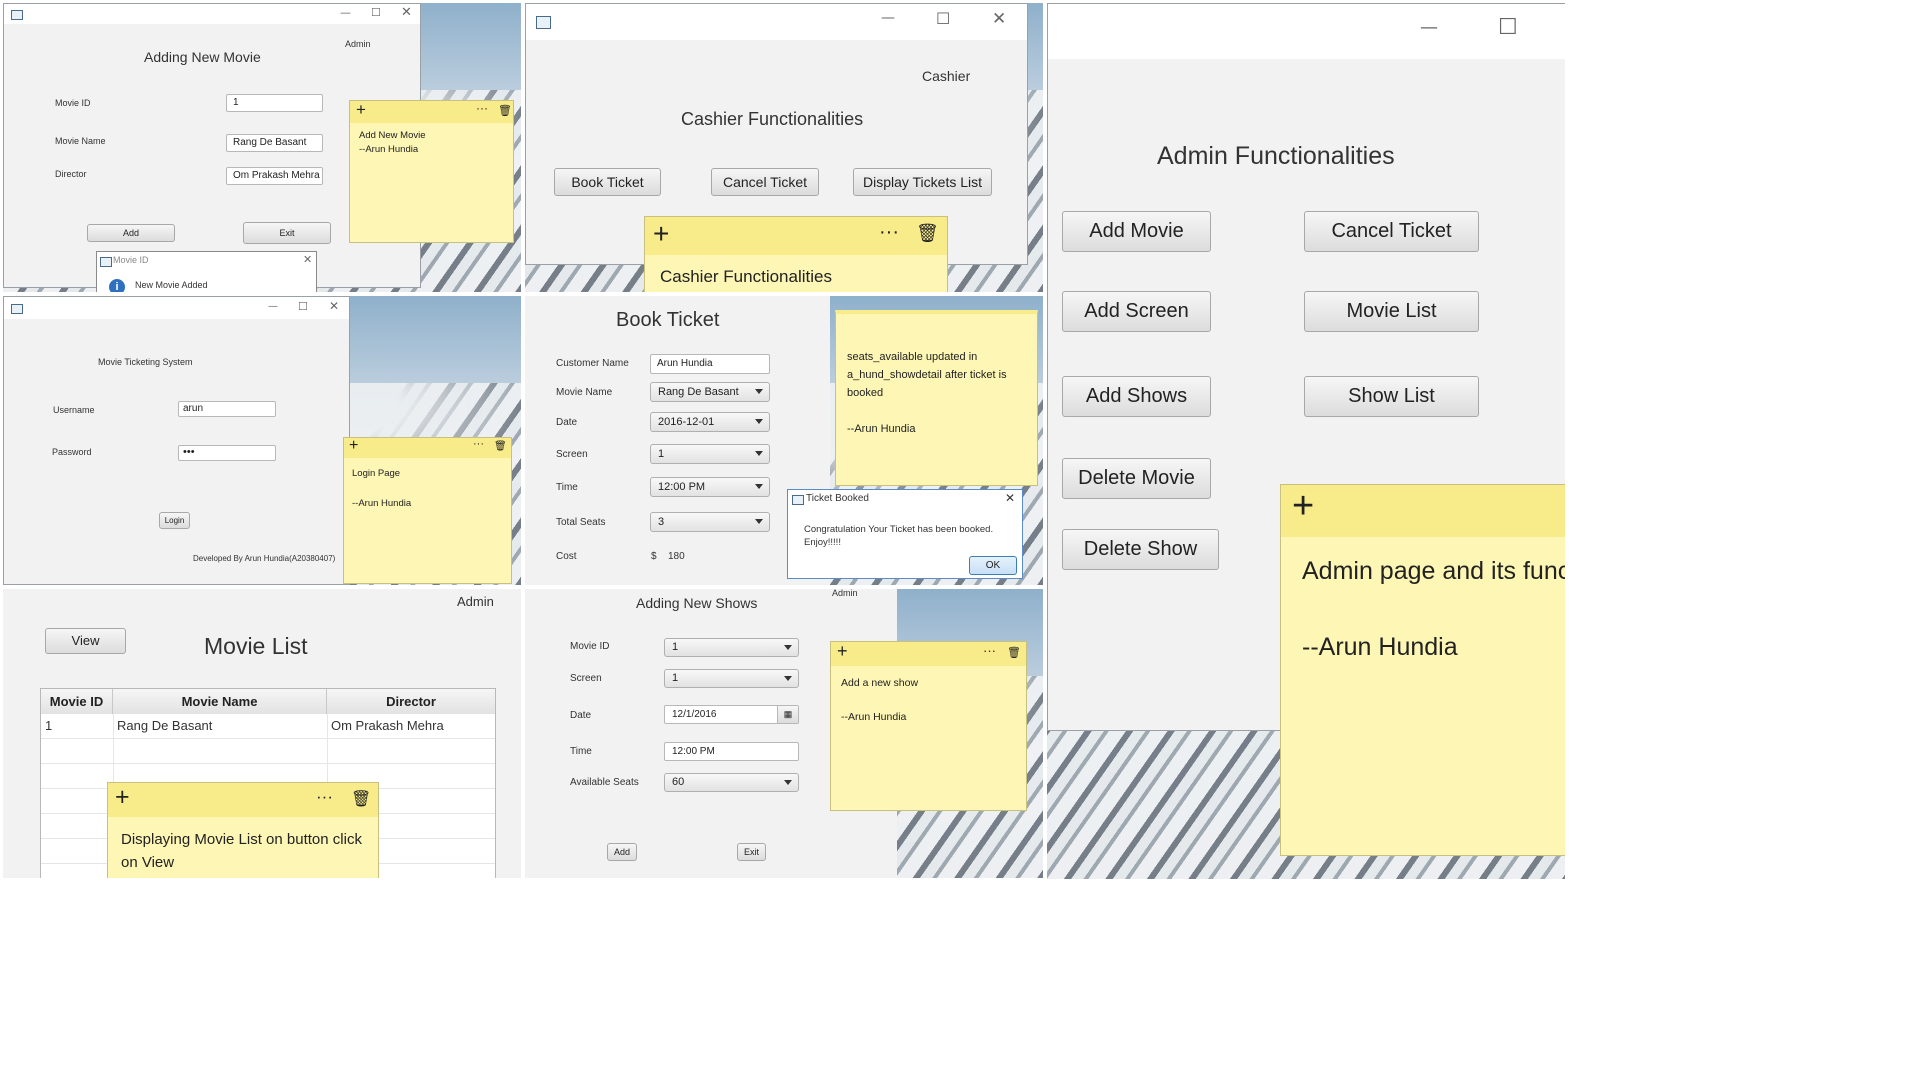 The height and width of the screenshot is (1080, 1920). Describe the element at coordinates (227, 453) in the screenshot. I see `password-field: •••` at that location.